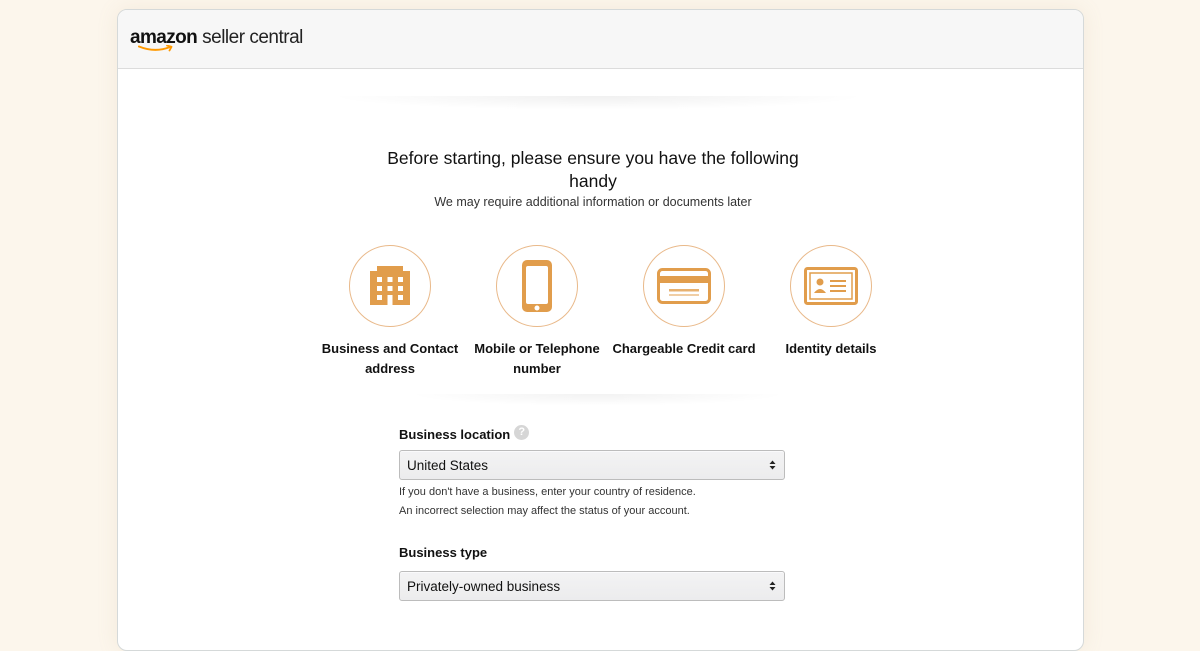 Image resolution: width=1200 pixels, height=651 pixels. What do you see at coordinates (831, 348) in the screenshot?
I see `requirement-label: Identity details` at bounding box center [831, 348].